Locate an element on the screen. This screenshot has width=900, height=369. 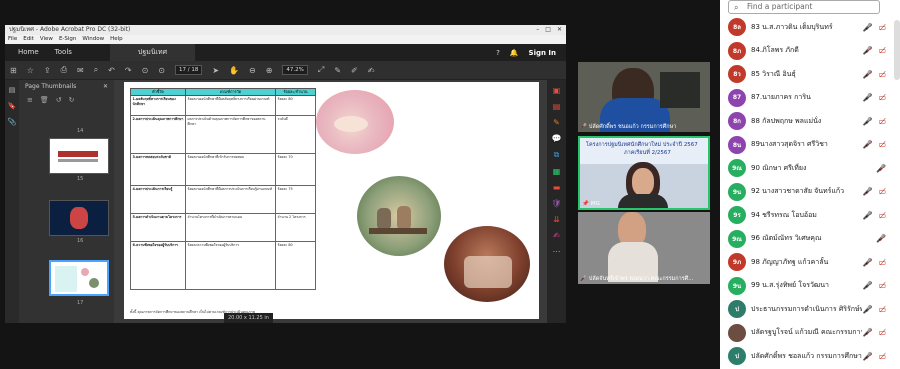
participant-row: ป ปลัดศักดิ์พร ชอลแก้ว กรรมการศึกษา 🎤̸ ▭̸ is located at coordinates (813, 356).